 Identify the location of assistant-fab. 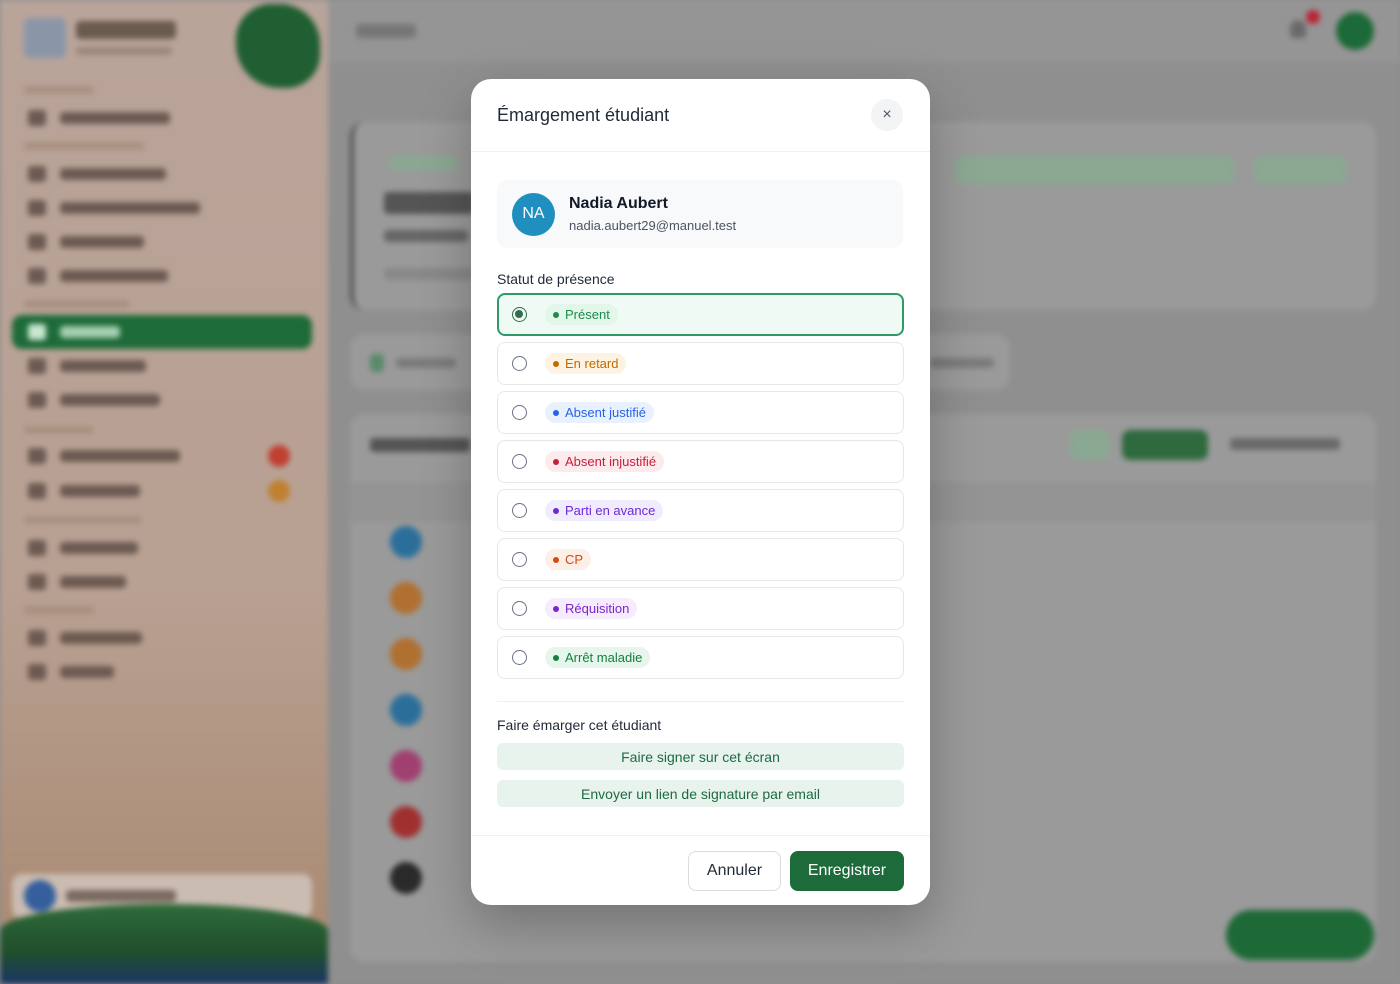
(1300, 935).